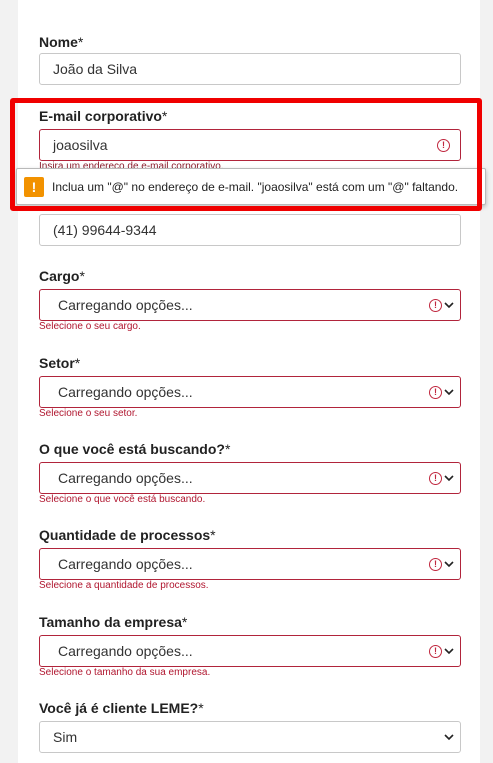 This screenshot has width=493, height=763. What do you see at coordinates (121, 708) in the screenshot?
I see `cliente-label: Você já é cliente LEME?*` at bounding box center [121, 708].